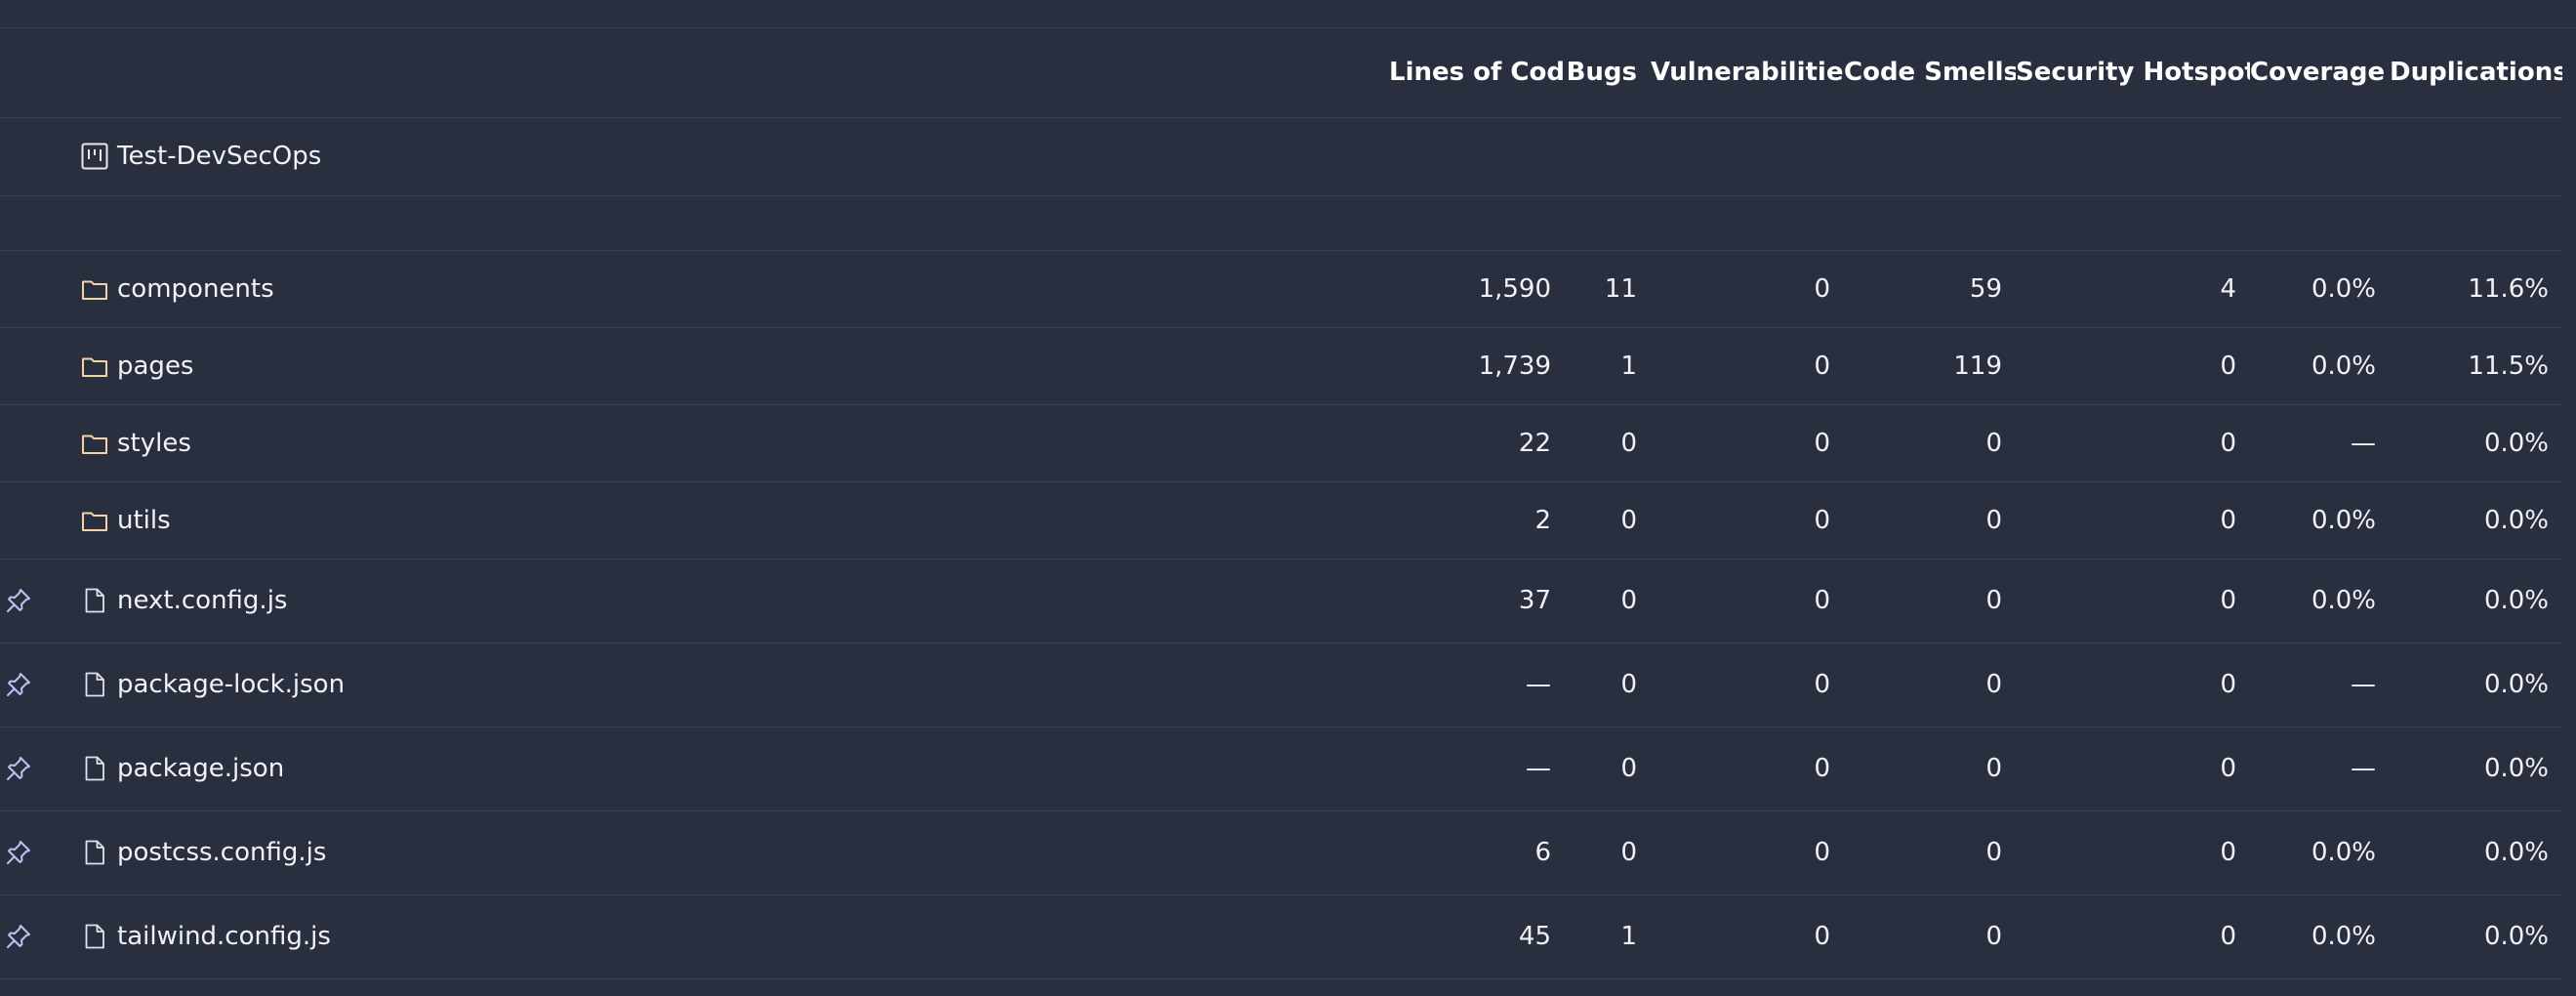  Describe the element at coordinates (1477, 443) in the screenshot. I see `lines-of-code-cell: 22` at that location.